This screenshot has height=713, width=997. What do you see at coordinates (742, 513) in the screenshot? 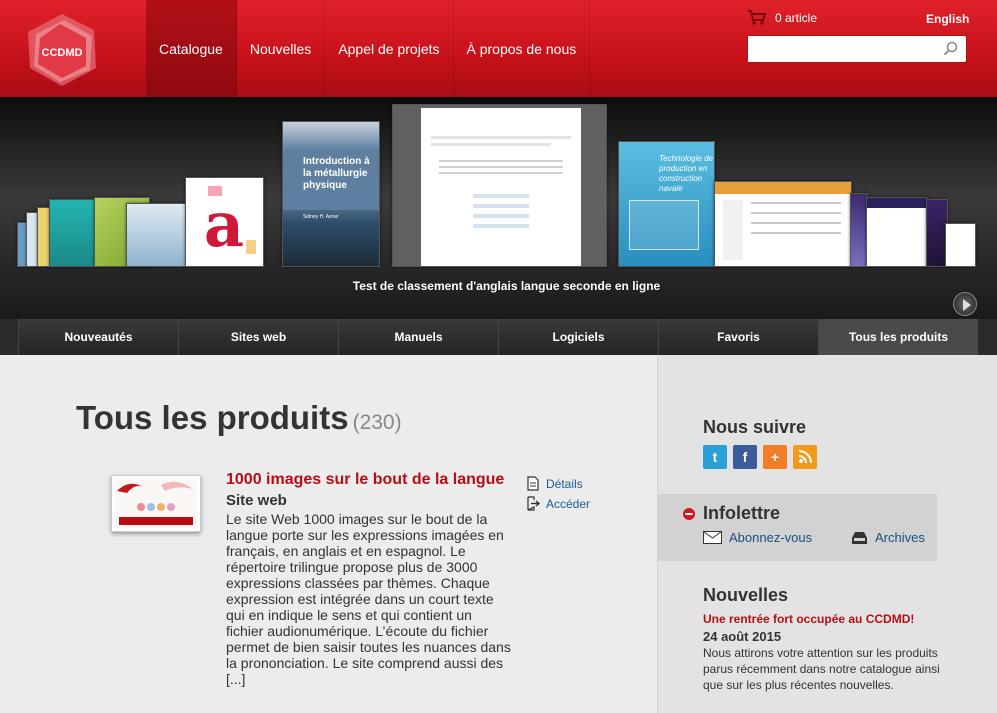
I see `newsletter-heading: Infolettre` at bounding box center [742, 513].